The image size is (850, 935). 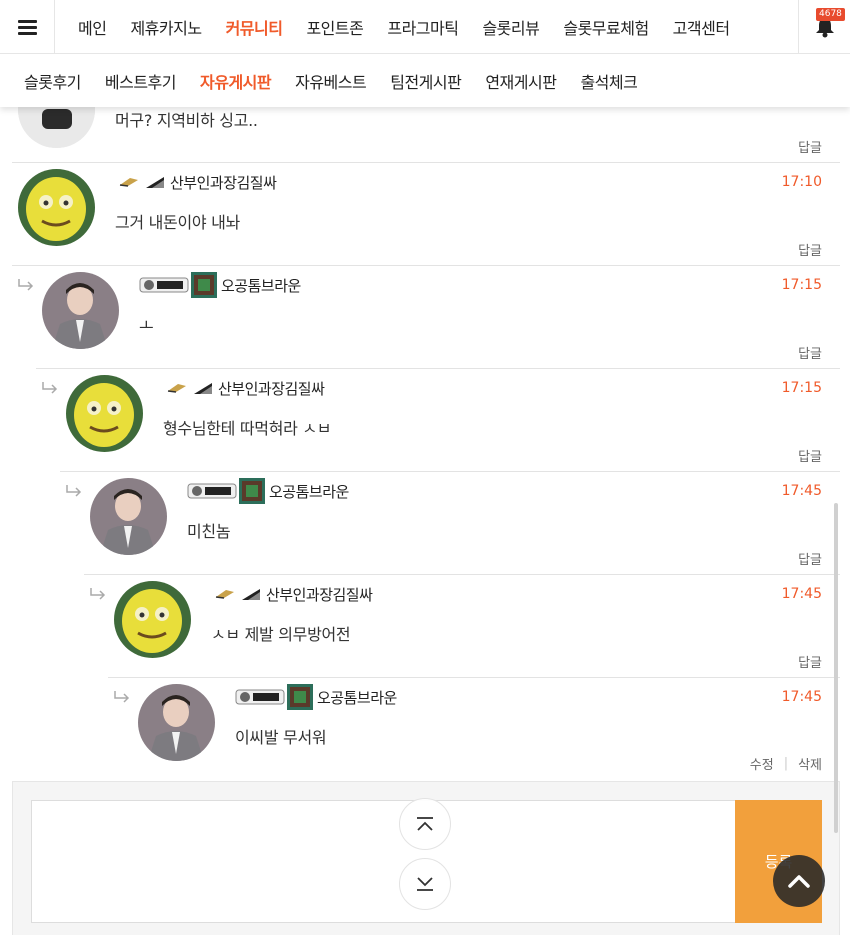 I want to click on menu-item-free-slot: 슬롯무료체험, so click(x=605, y=27).